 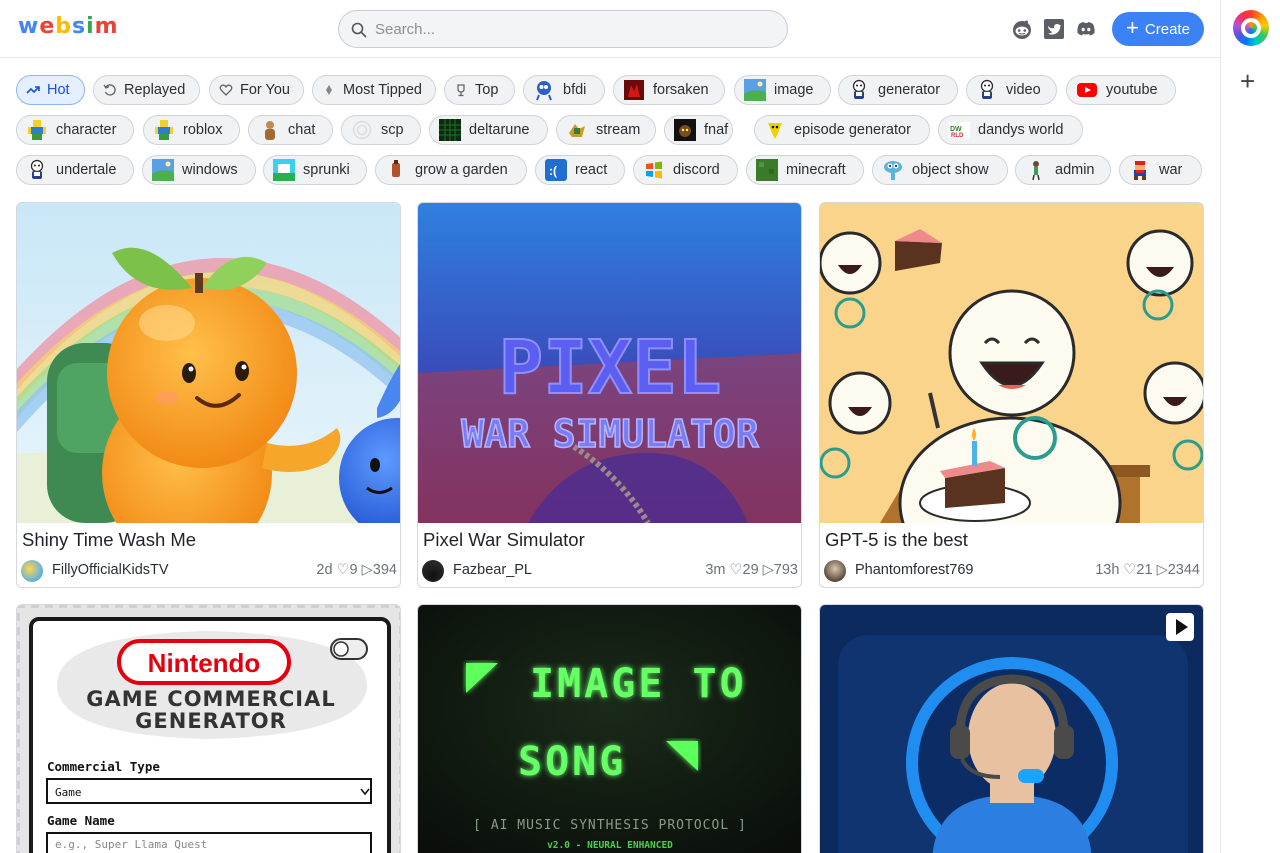 What do you see at coordinates (634, 90) in the screenshot?
I see `forsaken-icon` at bounding box center [634, 90].